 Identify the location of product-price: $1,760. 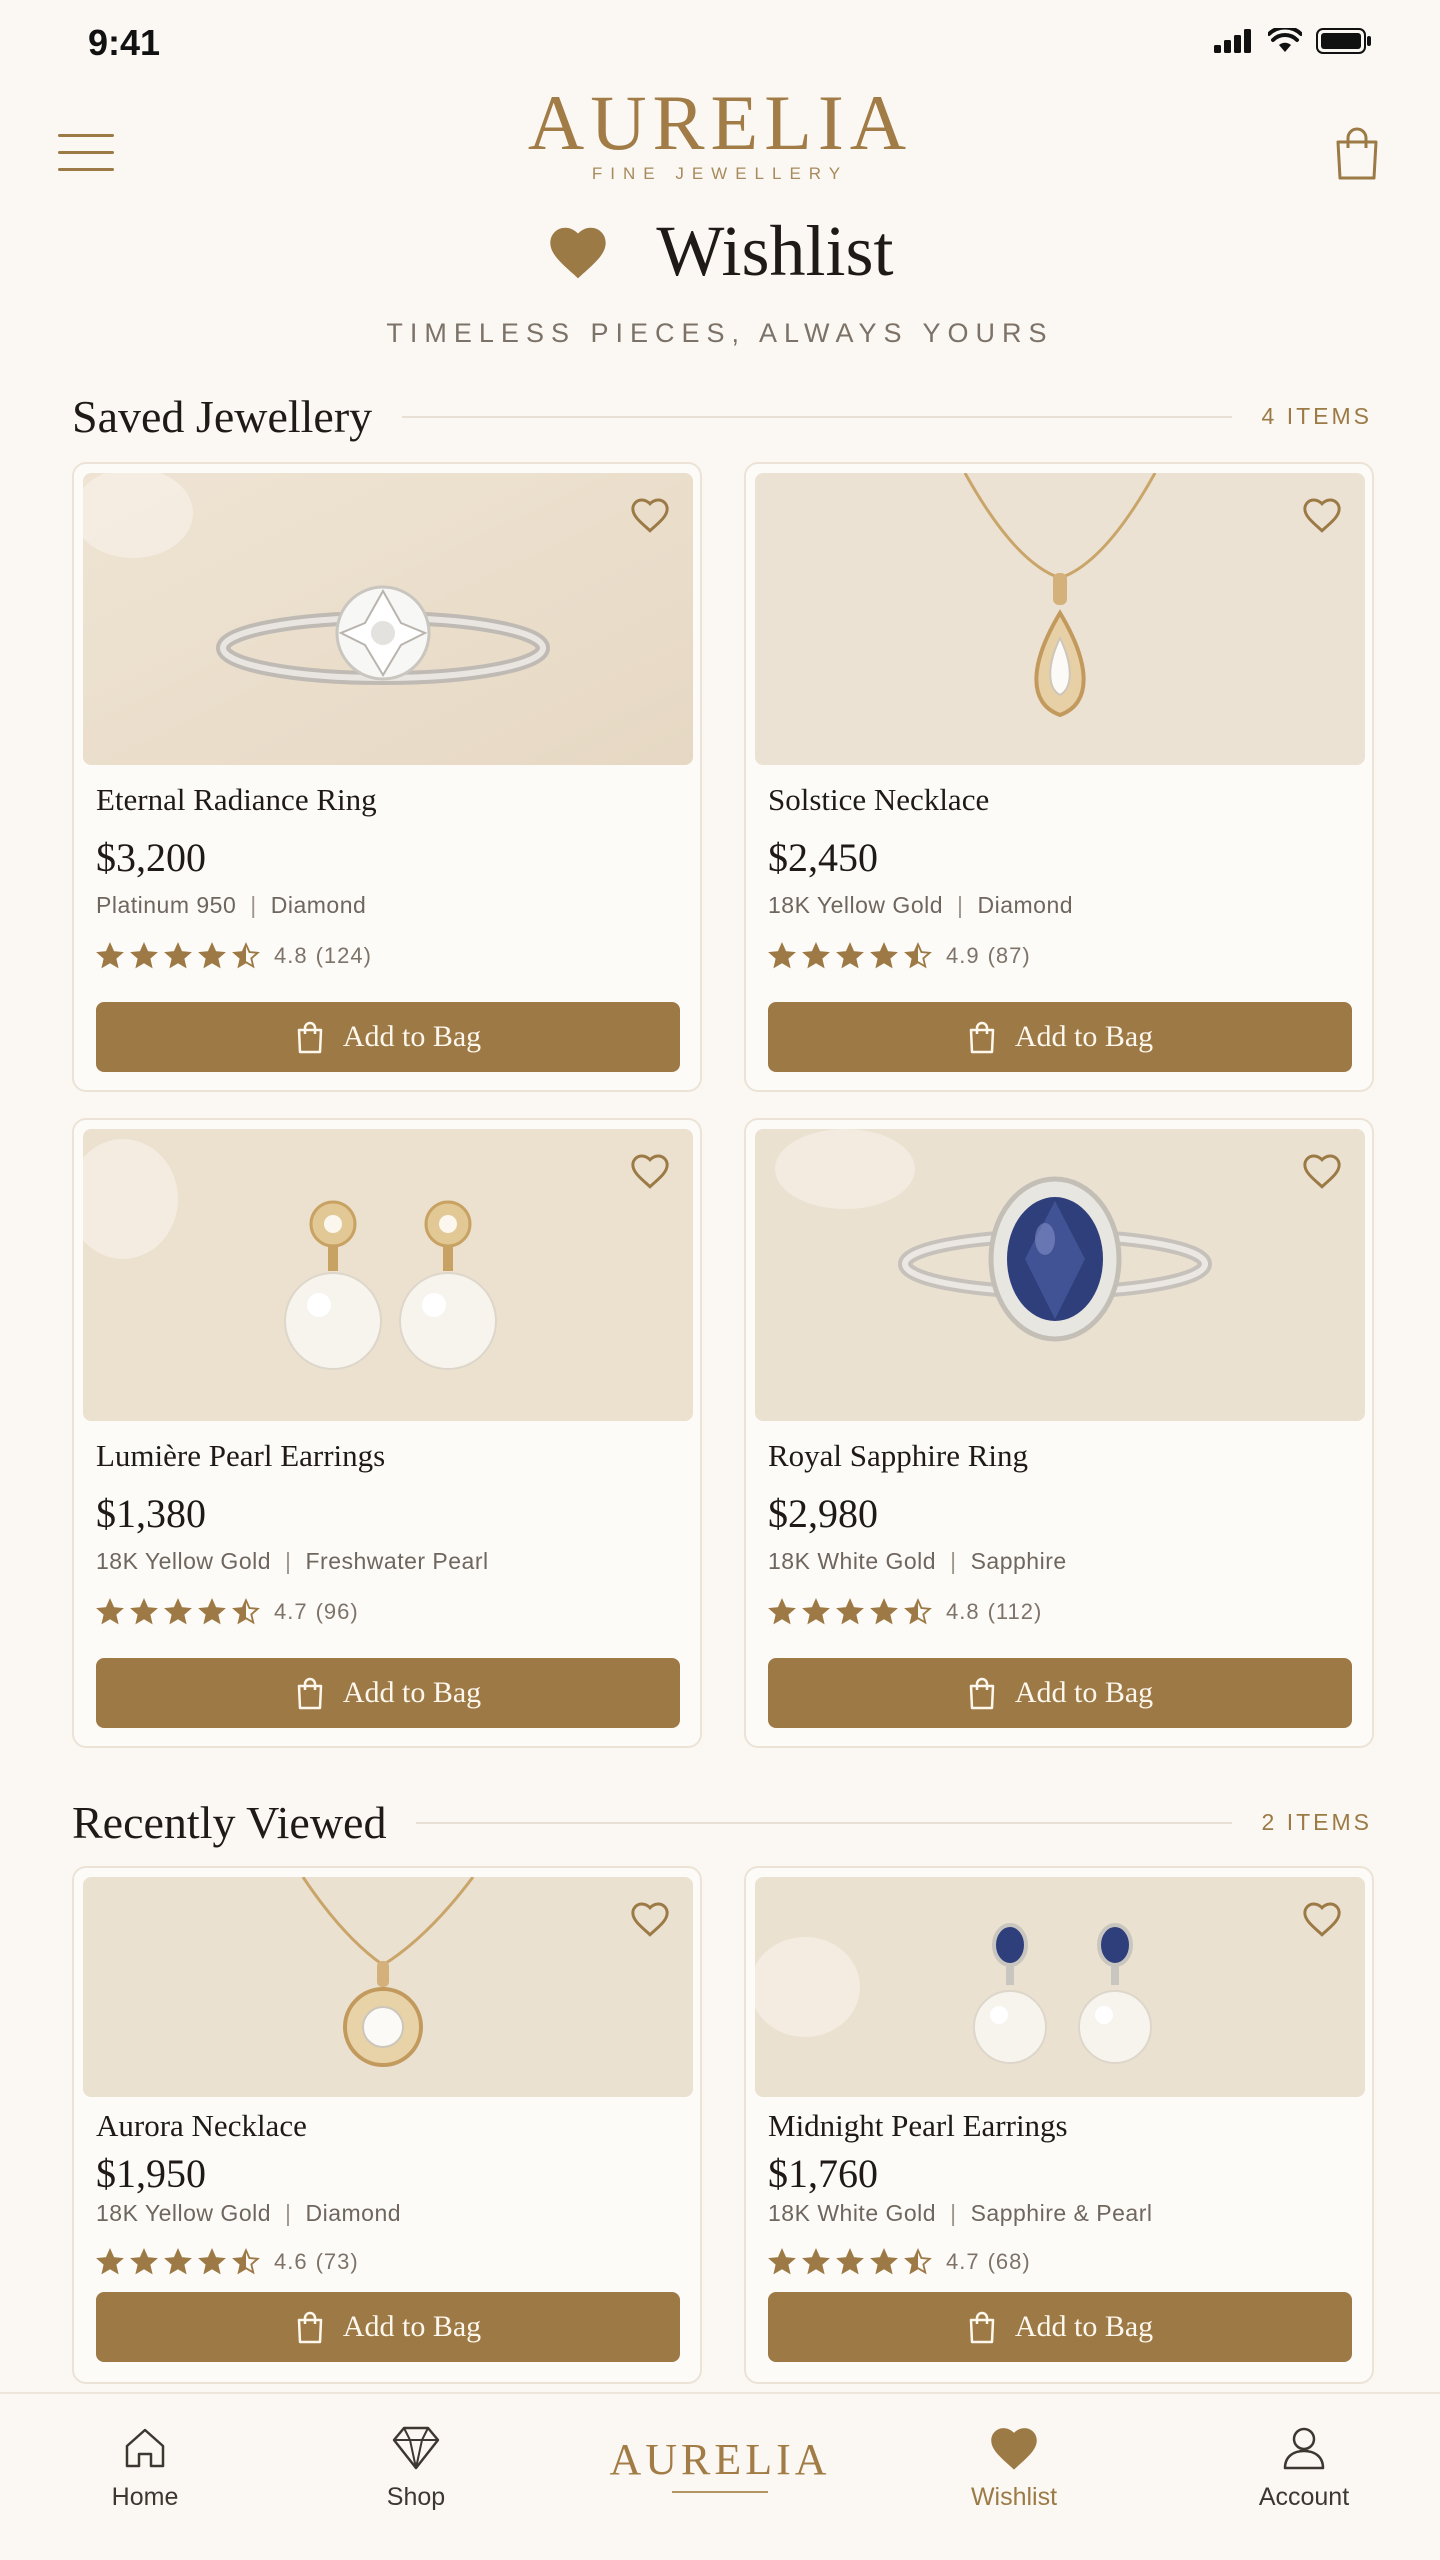
(823, 2173).